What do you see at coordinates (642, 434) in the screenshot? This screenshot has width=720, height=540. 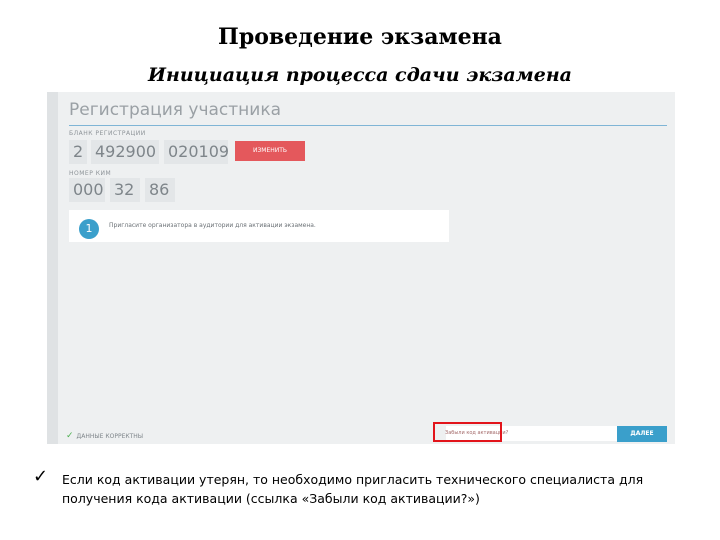 I see `next-button: ДАЛЕЕ` at bounding box center [642, 434].